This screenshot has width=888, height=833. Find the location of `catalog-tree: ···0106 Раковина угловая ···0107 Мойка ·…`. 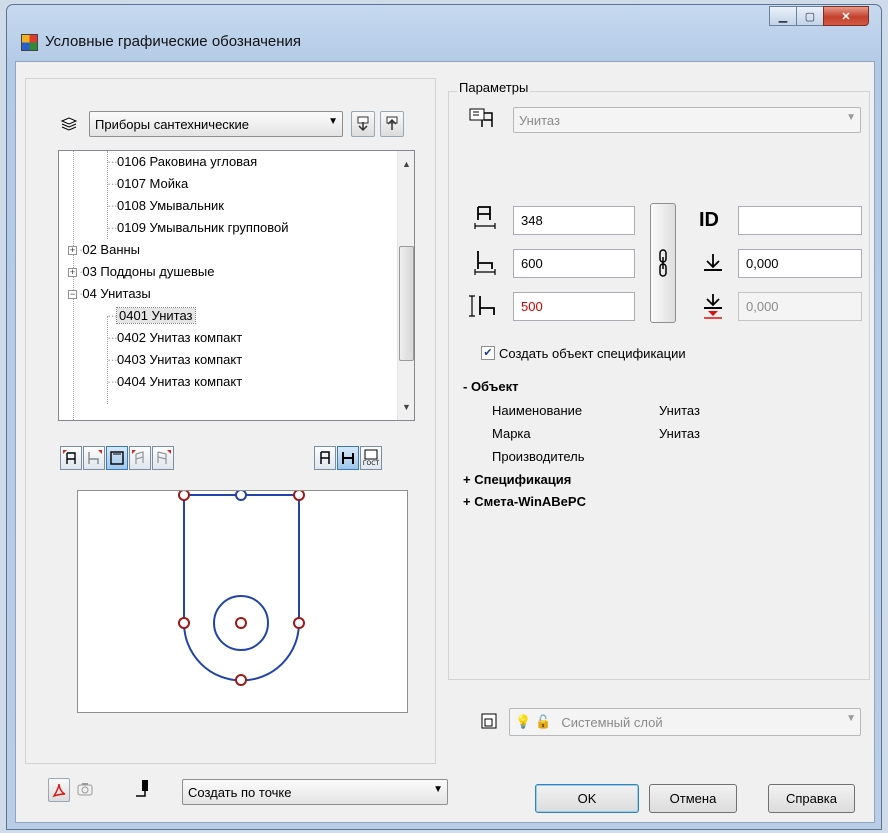

catalog-tree: ···0106 Раковина угловая ···0107 Мойка ·… is located at coordinates (236, 285).